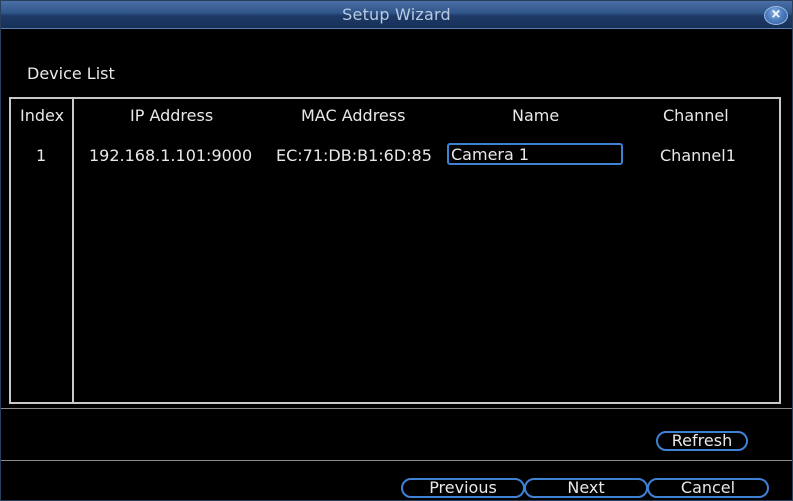 The width and height of the screenshot is (793, 501). Describe the element at coordinates (172, 115) in the screenshot. I see `header-ip-address: IP Address` at that location.